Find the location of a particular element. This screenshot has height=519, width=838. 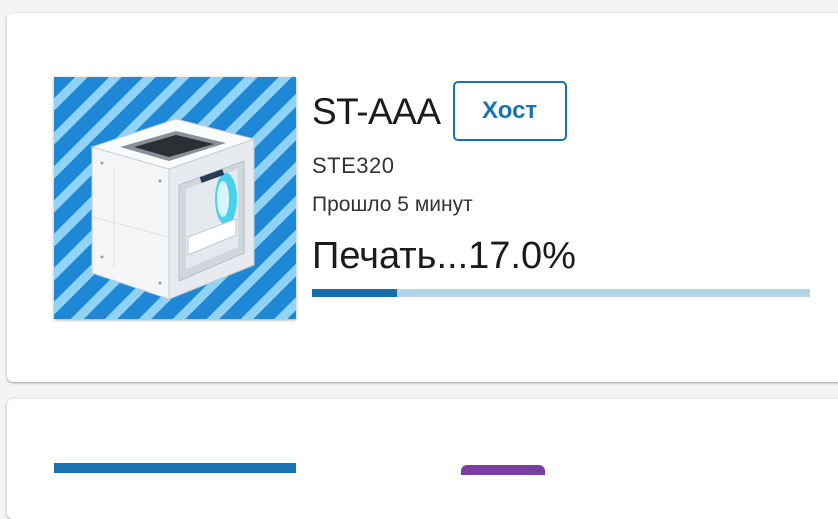

printer-model: STE320 is located at coordinates (353, 165).